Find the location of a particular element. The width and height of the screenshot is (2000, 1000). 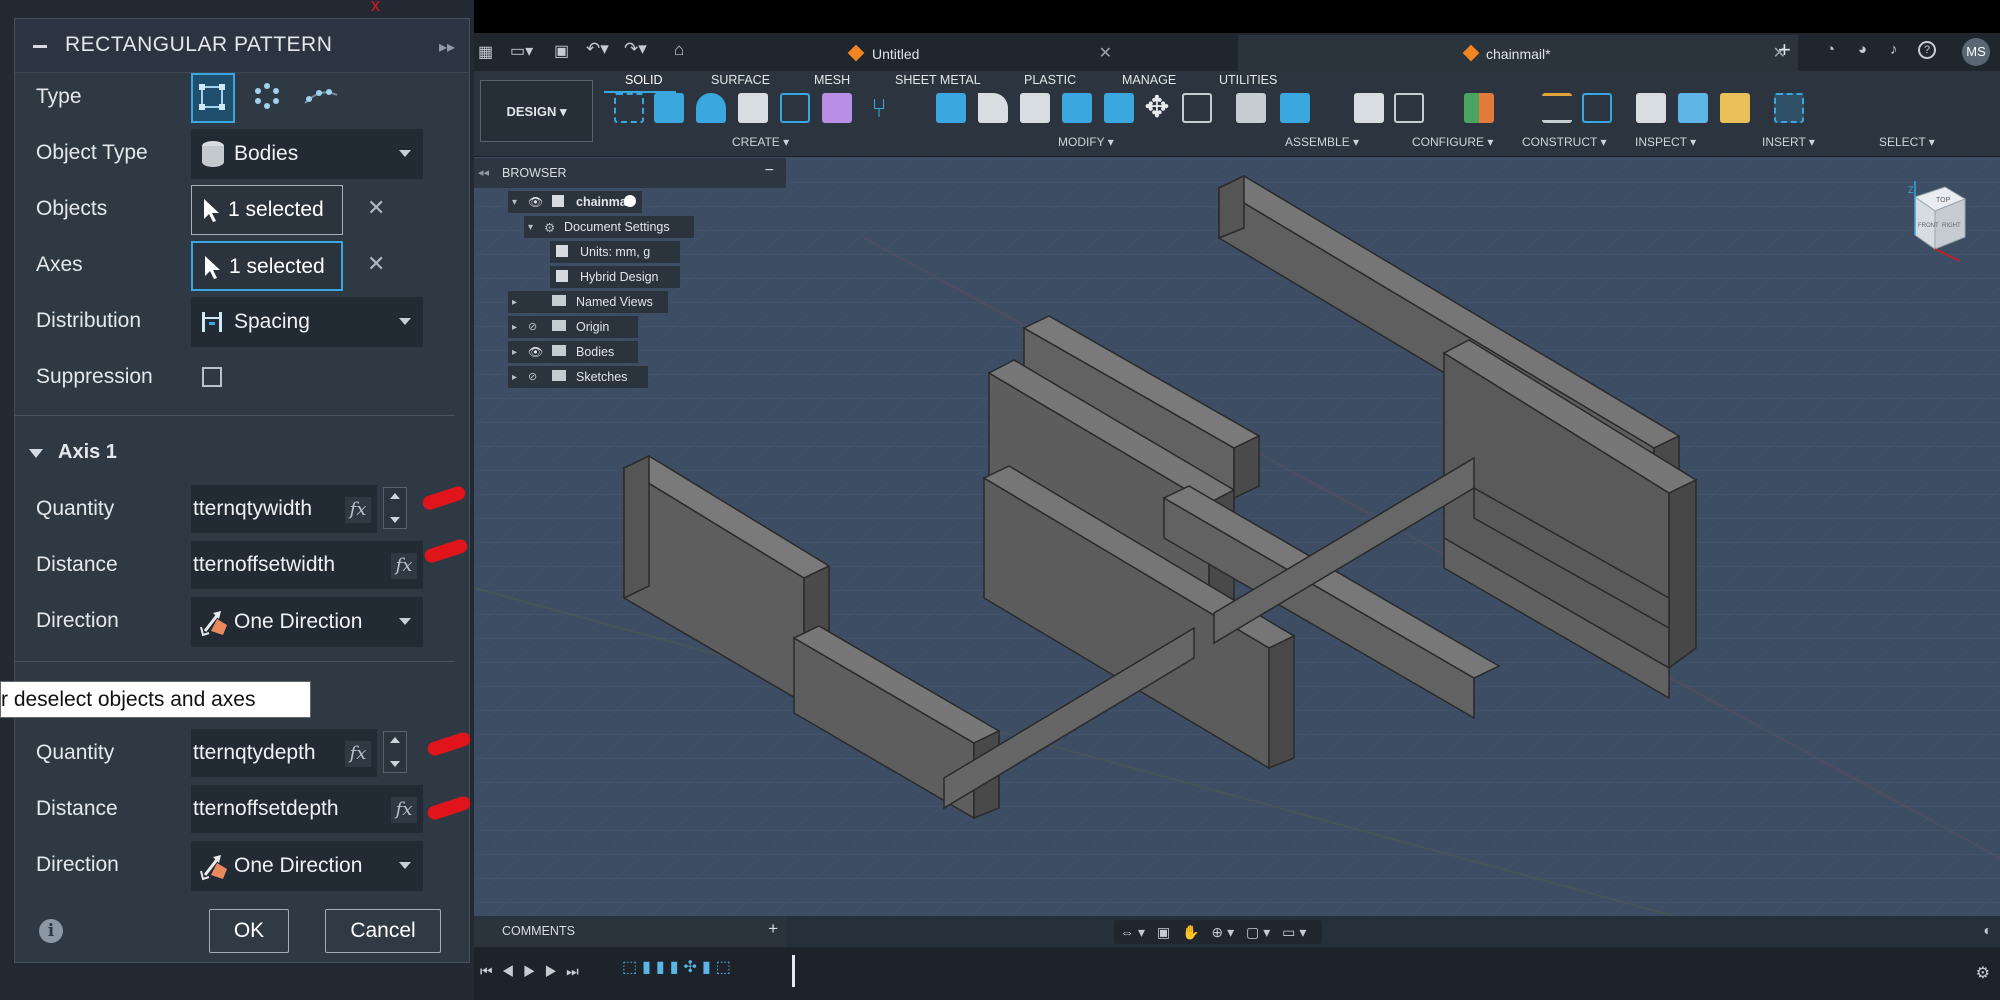

new-tab-icon: + is located at coordinates (1784, 50).